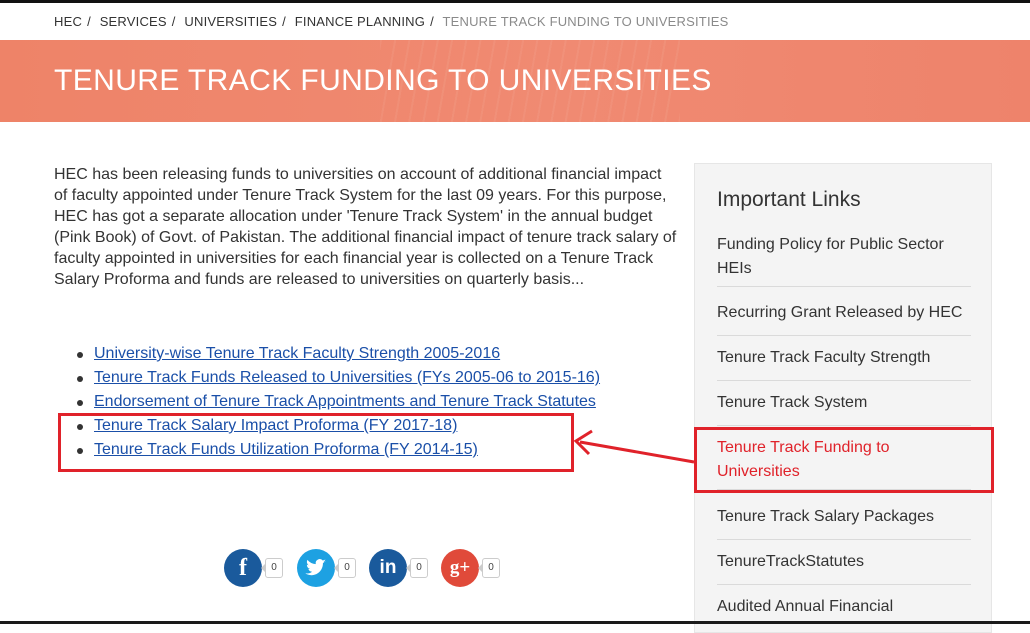 Image resolution: width=1030 pixels, height=633 pixels. What do you see at coordinates (844, 522) in the screenshot?
I see `sidebar-item-salary-packages: Tenure Track Salary Packages` at bounding box center [844, 522].